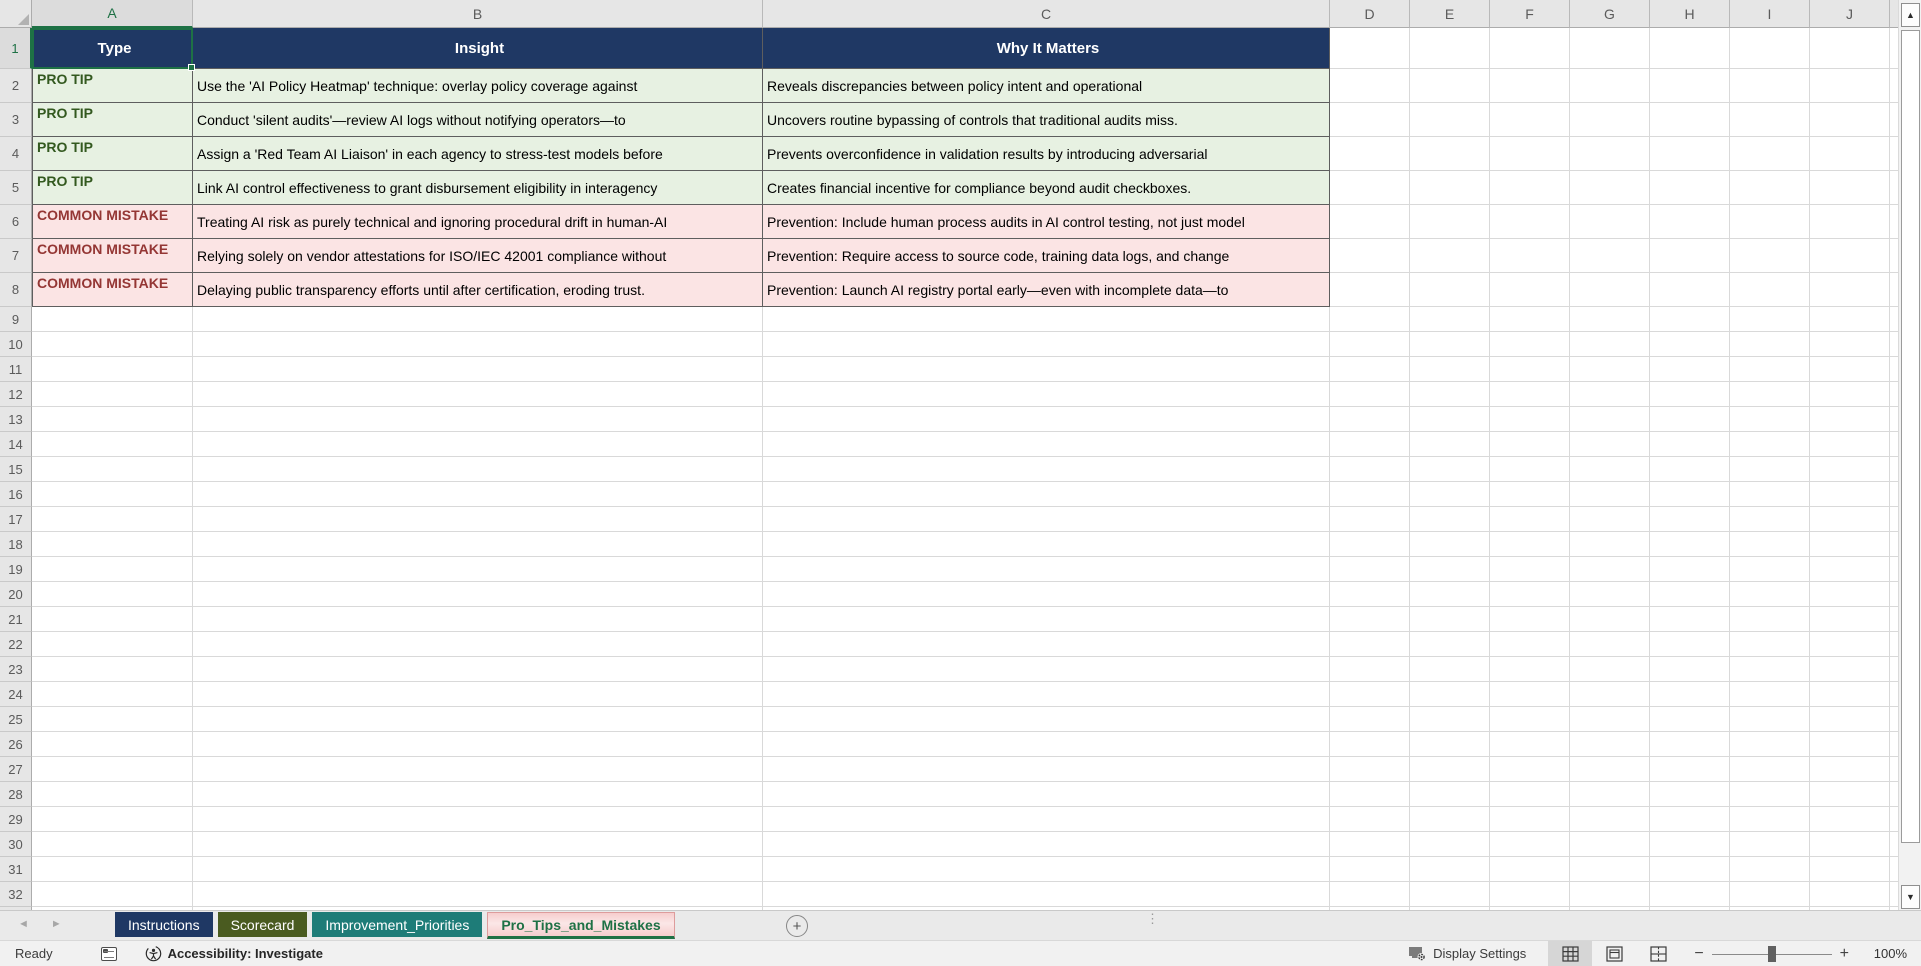 The height and width of the screenshot is (966, 1921). What do you see at coordinates (16, 619) in the screenshot?
I see `row-header-21: 21` at bounding box center [16, 619].